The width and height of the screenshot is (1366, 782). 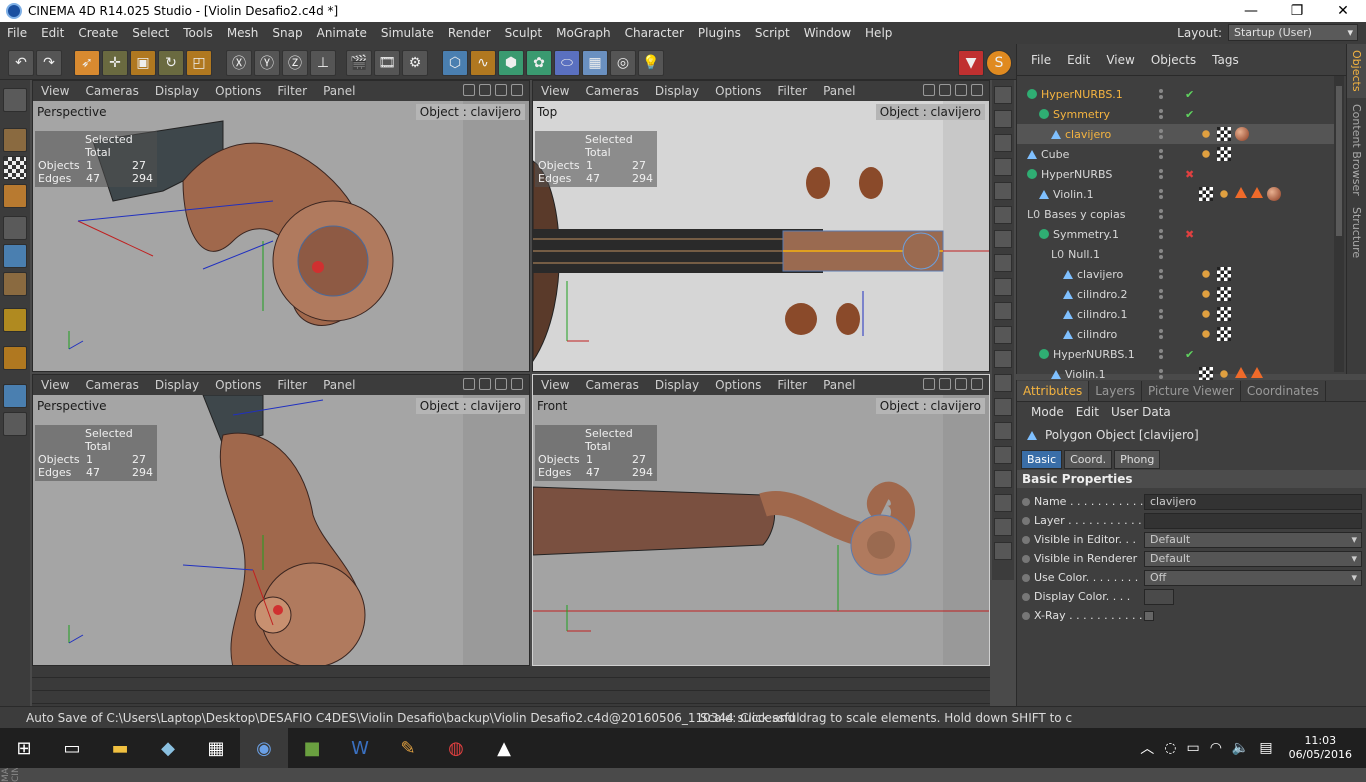 What do you see at coordinates (1320, 748) in the screenshot?
I see `clock: 11:03 06/05/2016` at bounding box center [1320, 748].